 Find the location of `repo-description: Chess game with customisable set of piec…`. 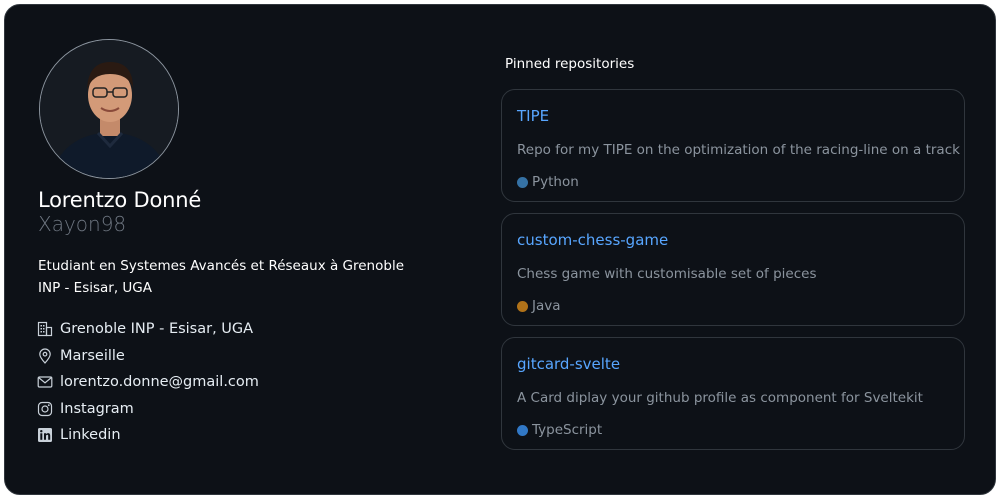

repo-description: Chess game with customisable set of piec… is located at coordinates (667, 274).